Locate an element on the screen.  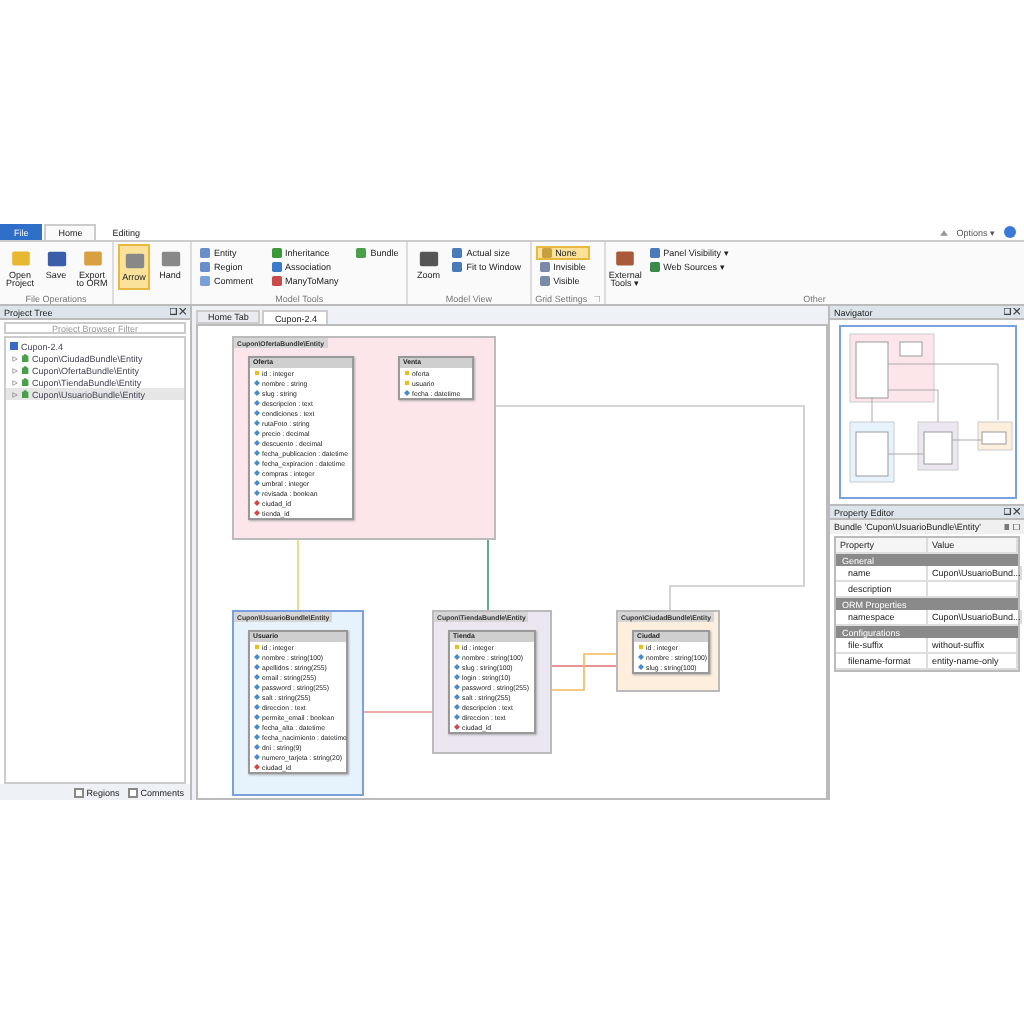
field-icon is located at coordinates (406, 393).